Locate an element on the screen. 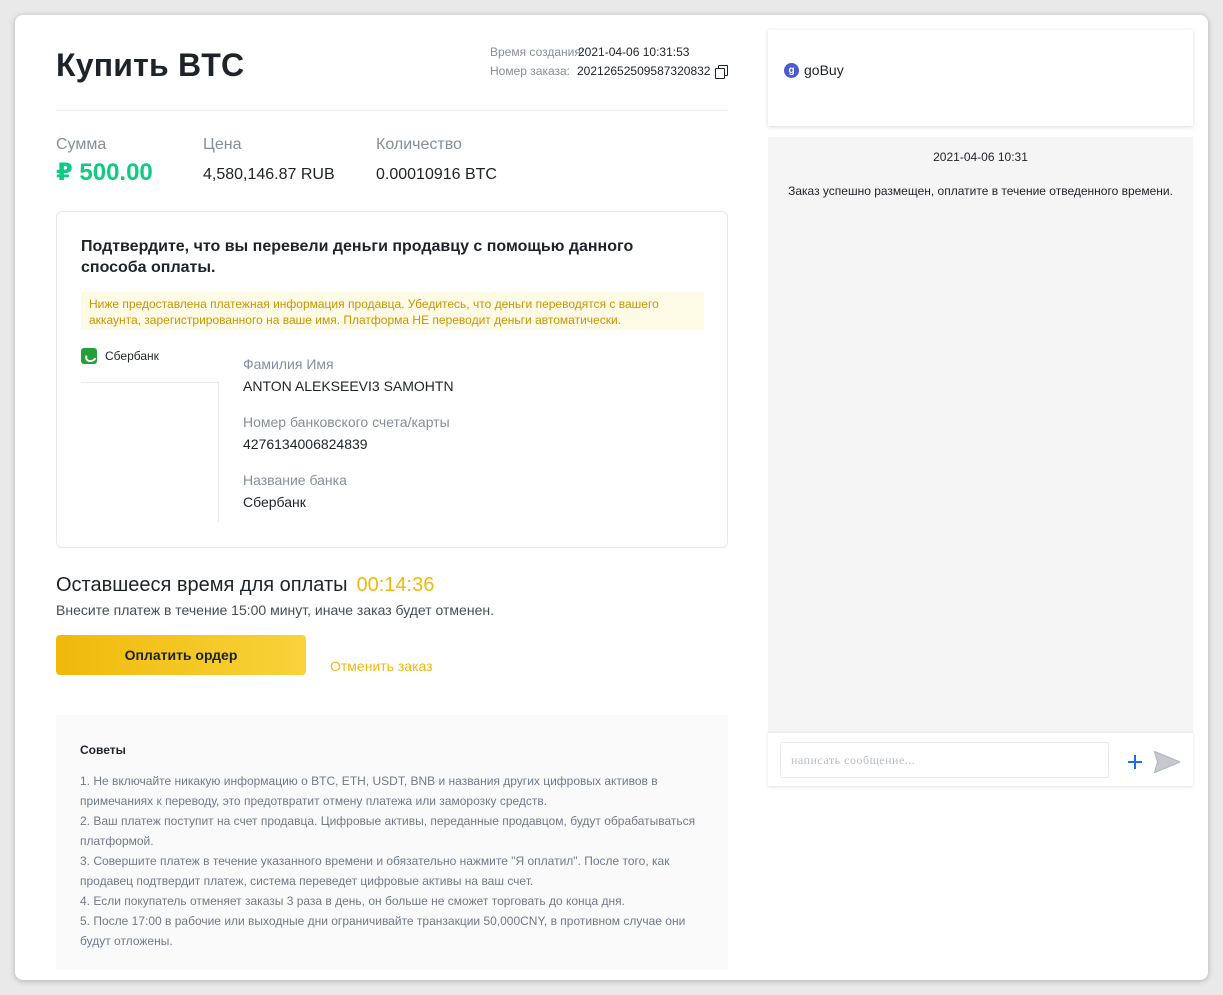  copy-icon is located at coordinates (722, 72).